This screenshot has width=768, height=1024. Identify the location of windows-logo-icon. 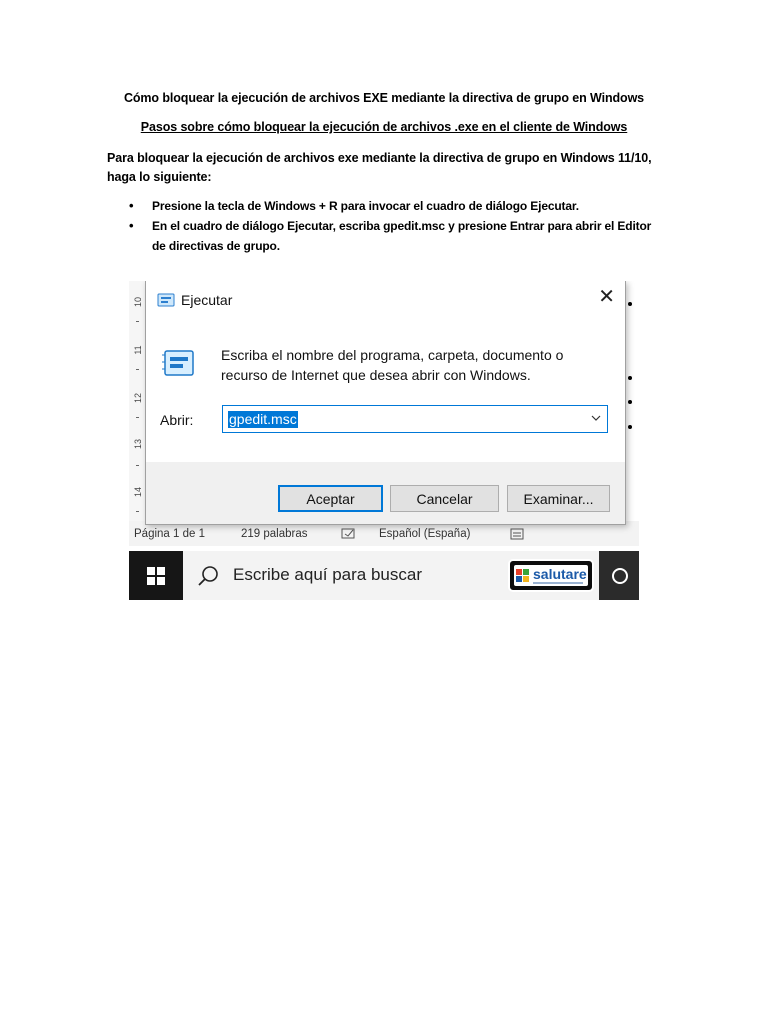
(156, 576).